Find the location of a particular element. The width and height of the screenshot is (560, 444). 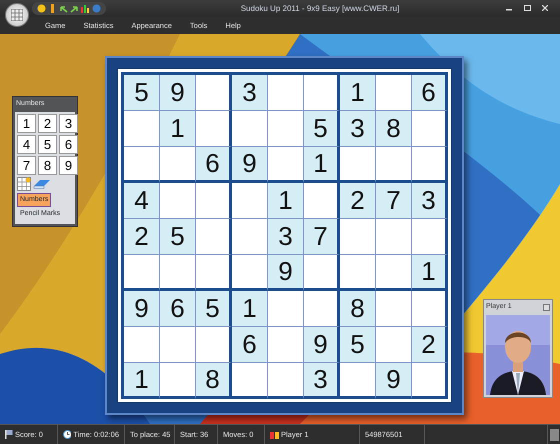

grid-icon is located at coordinates (17, 15).